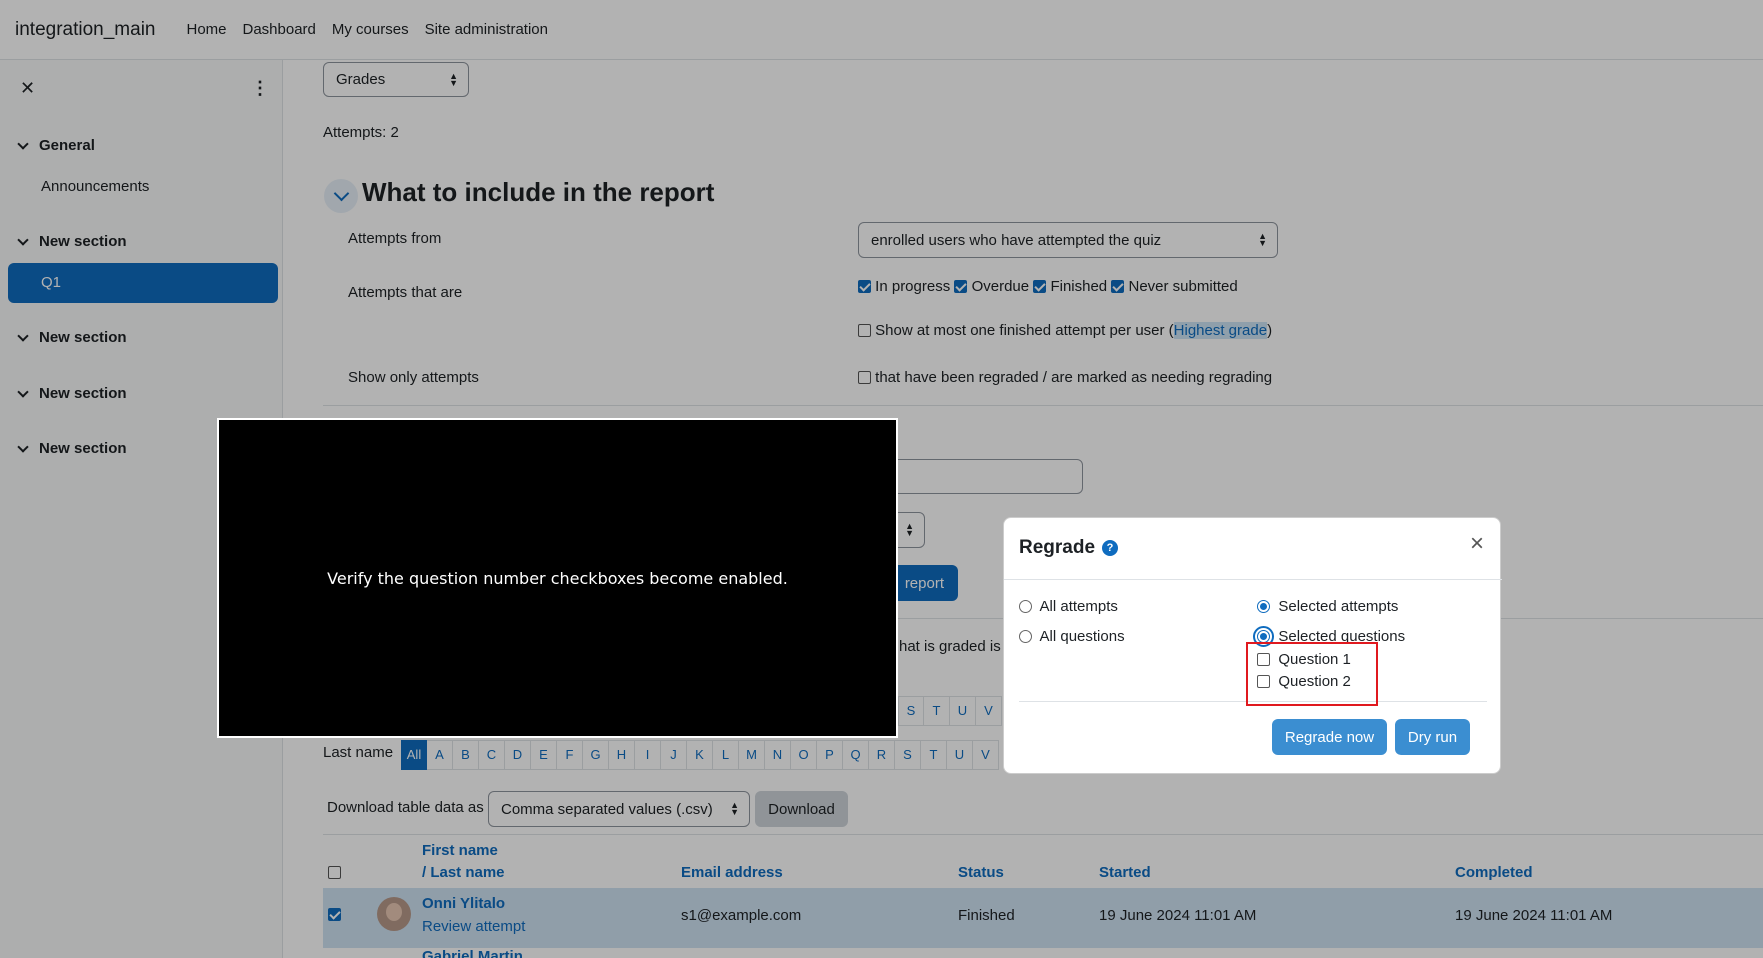 Image resolution: width=1763 pixels, height=958 pixels. I want to click on highlight-annotation, so click(1312, 674).